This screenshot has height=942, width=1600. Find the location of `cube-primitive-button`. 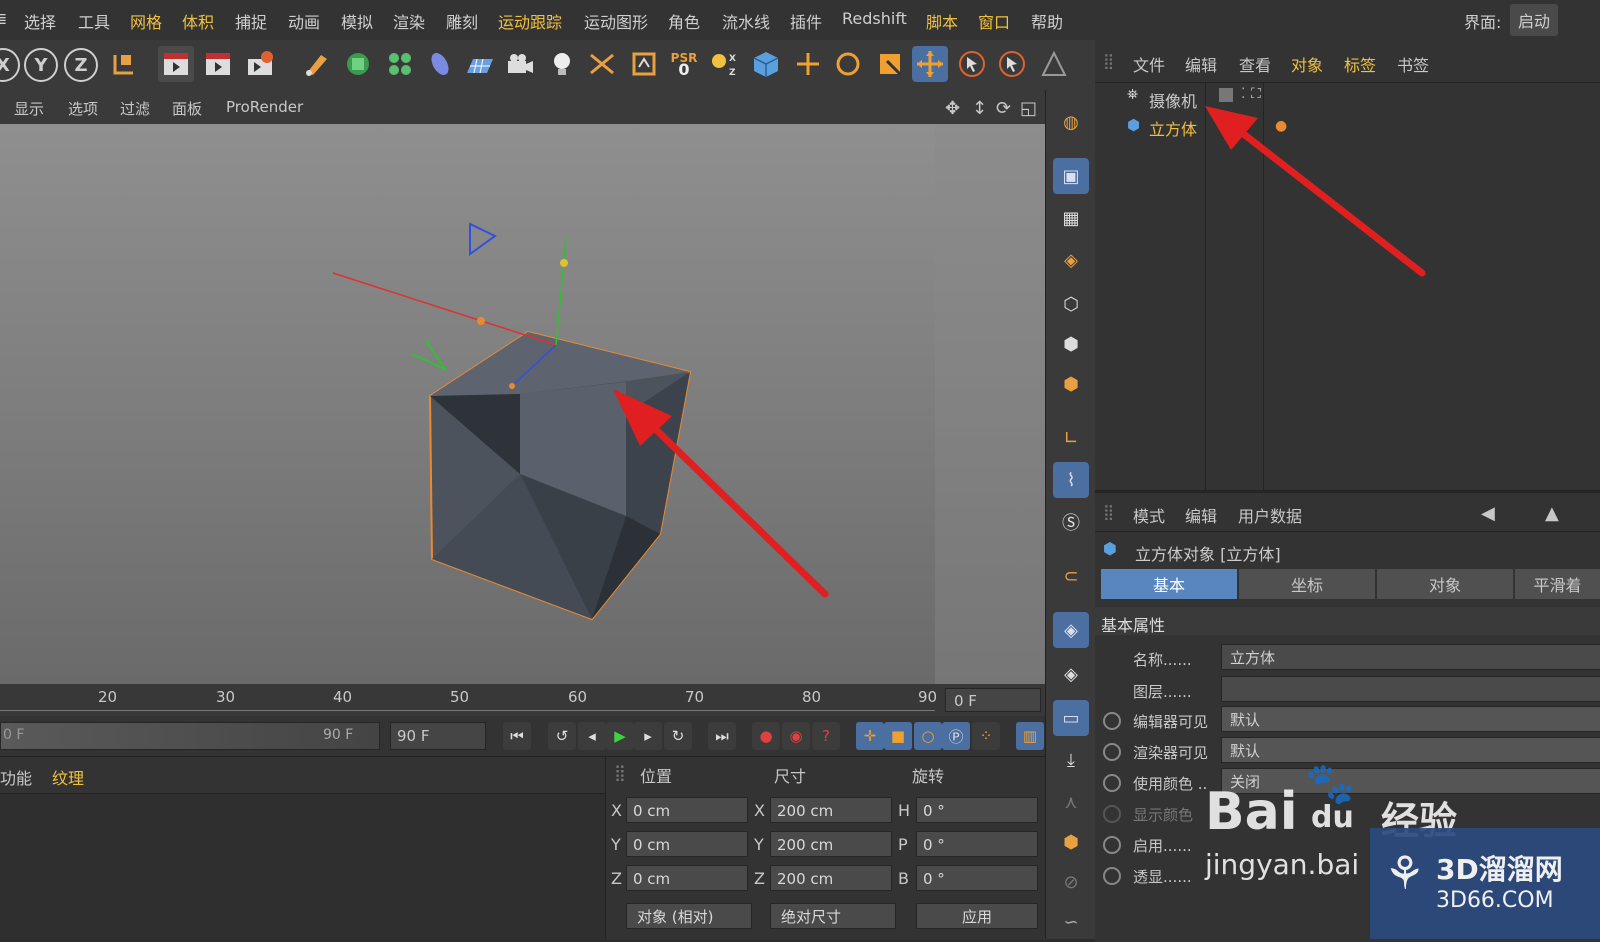

cube-primitive-button is located at coordinates (766, 64).